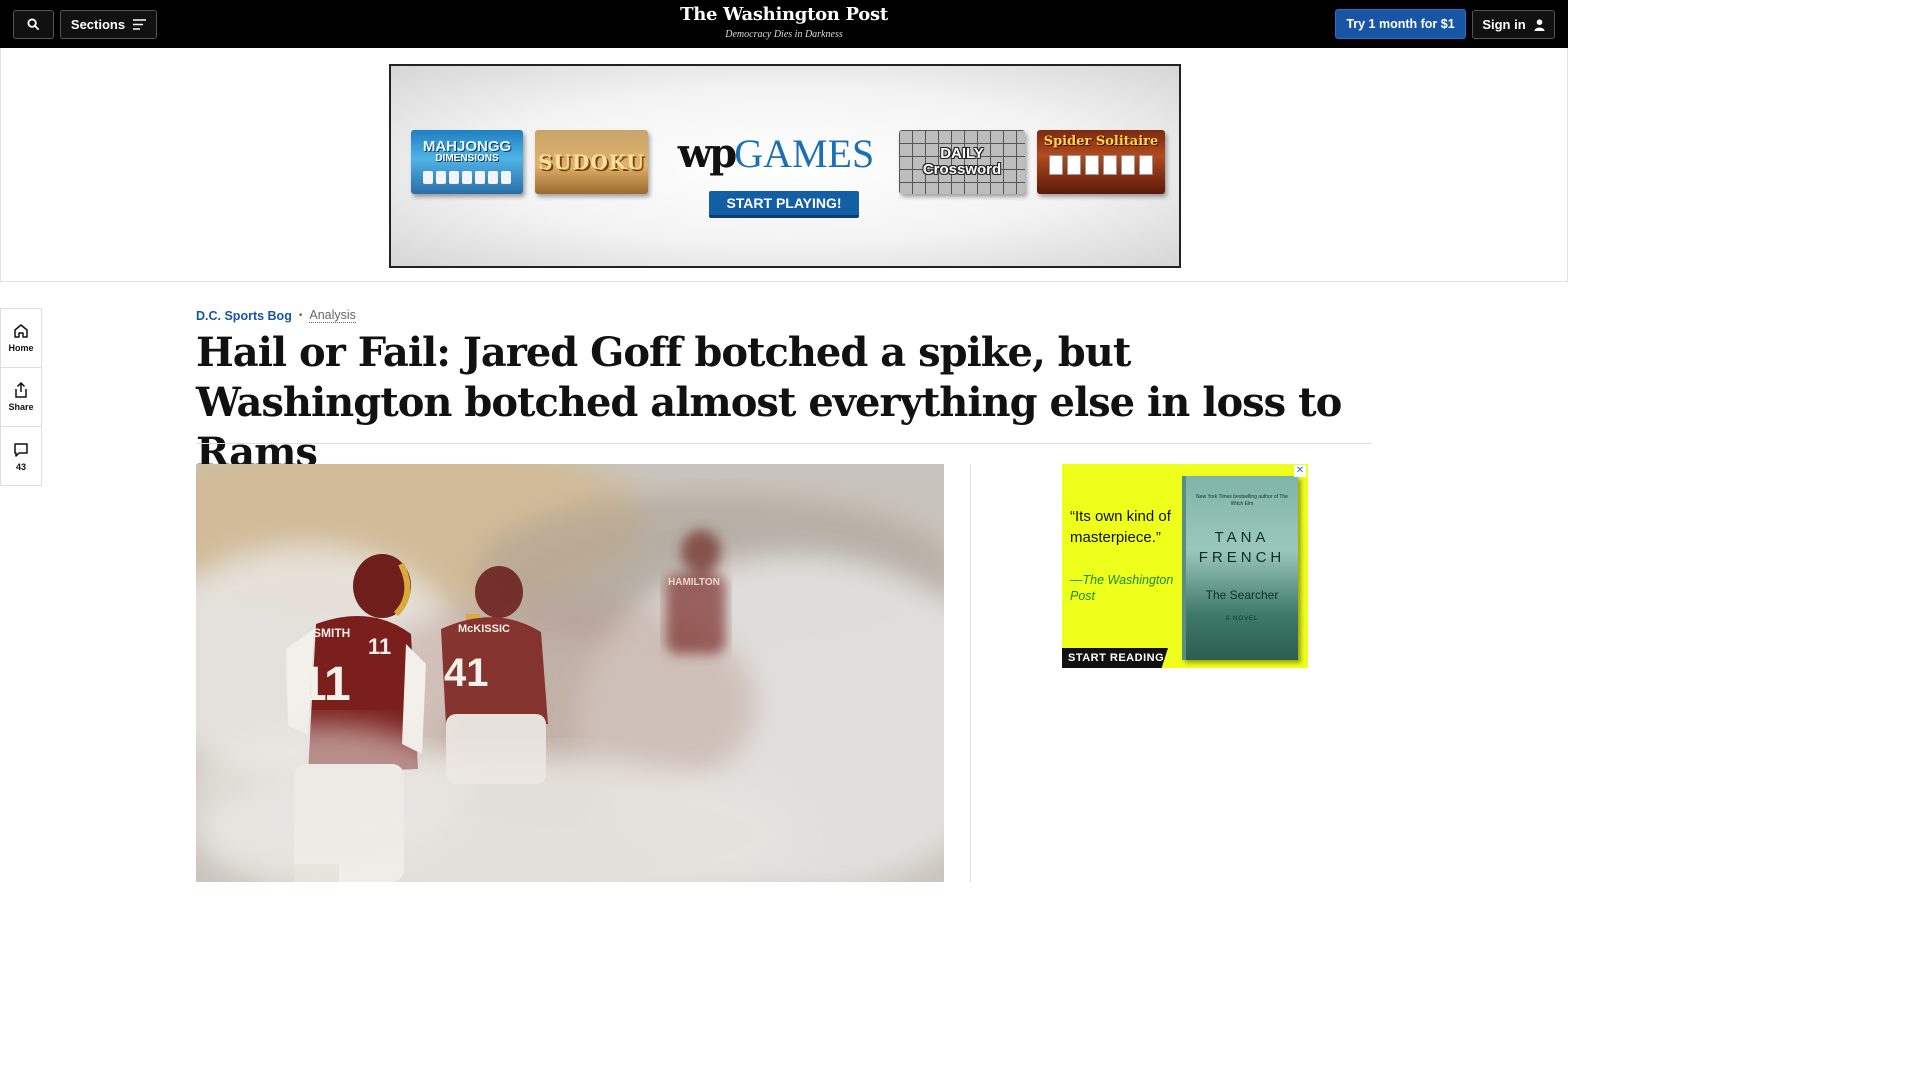  I want to click on site-logo: The Washington Post, so click(784, 14).